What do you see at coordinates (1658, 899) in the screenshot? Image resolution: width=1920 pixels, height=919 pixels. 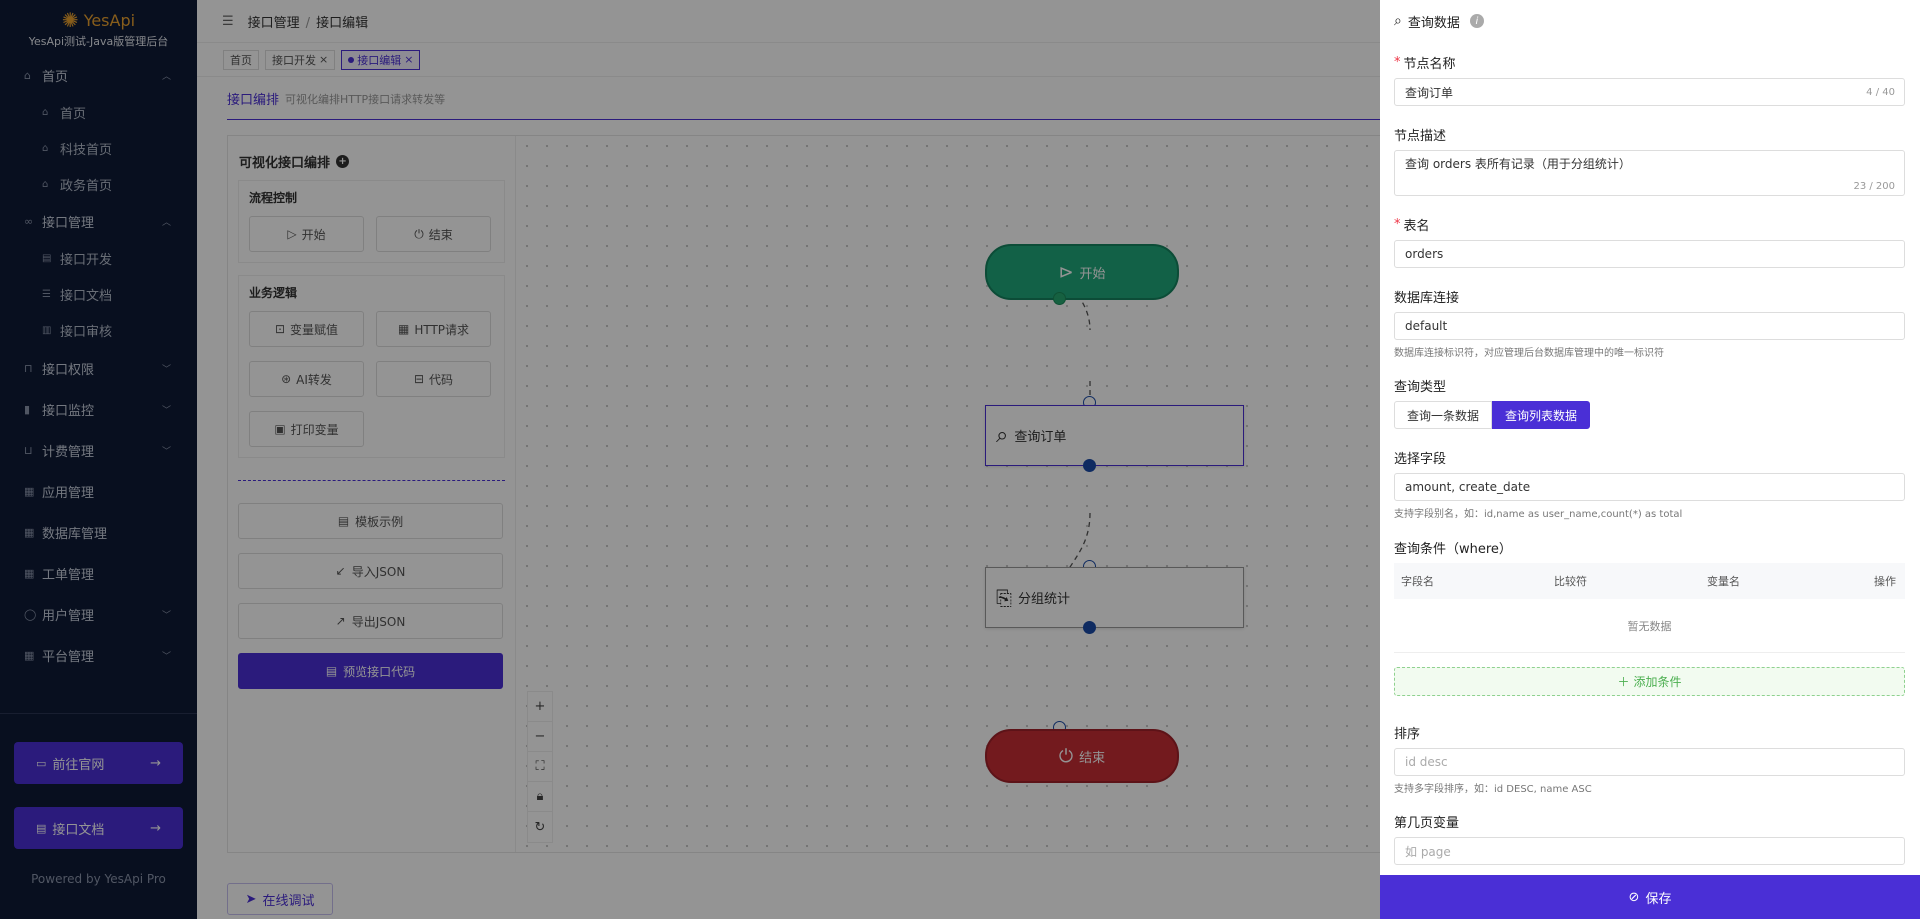 I see `button-label: 保存` at bounding box center [1658, 899].